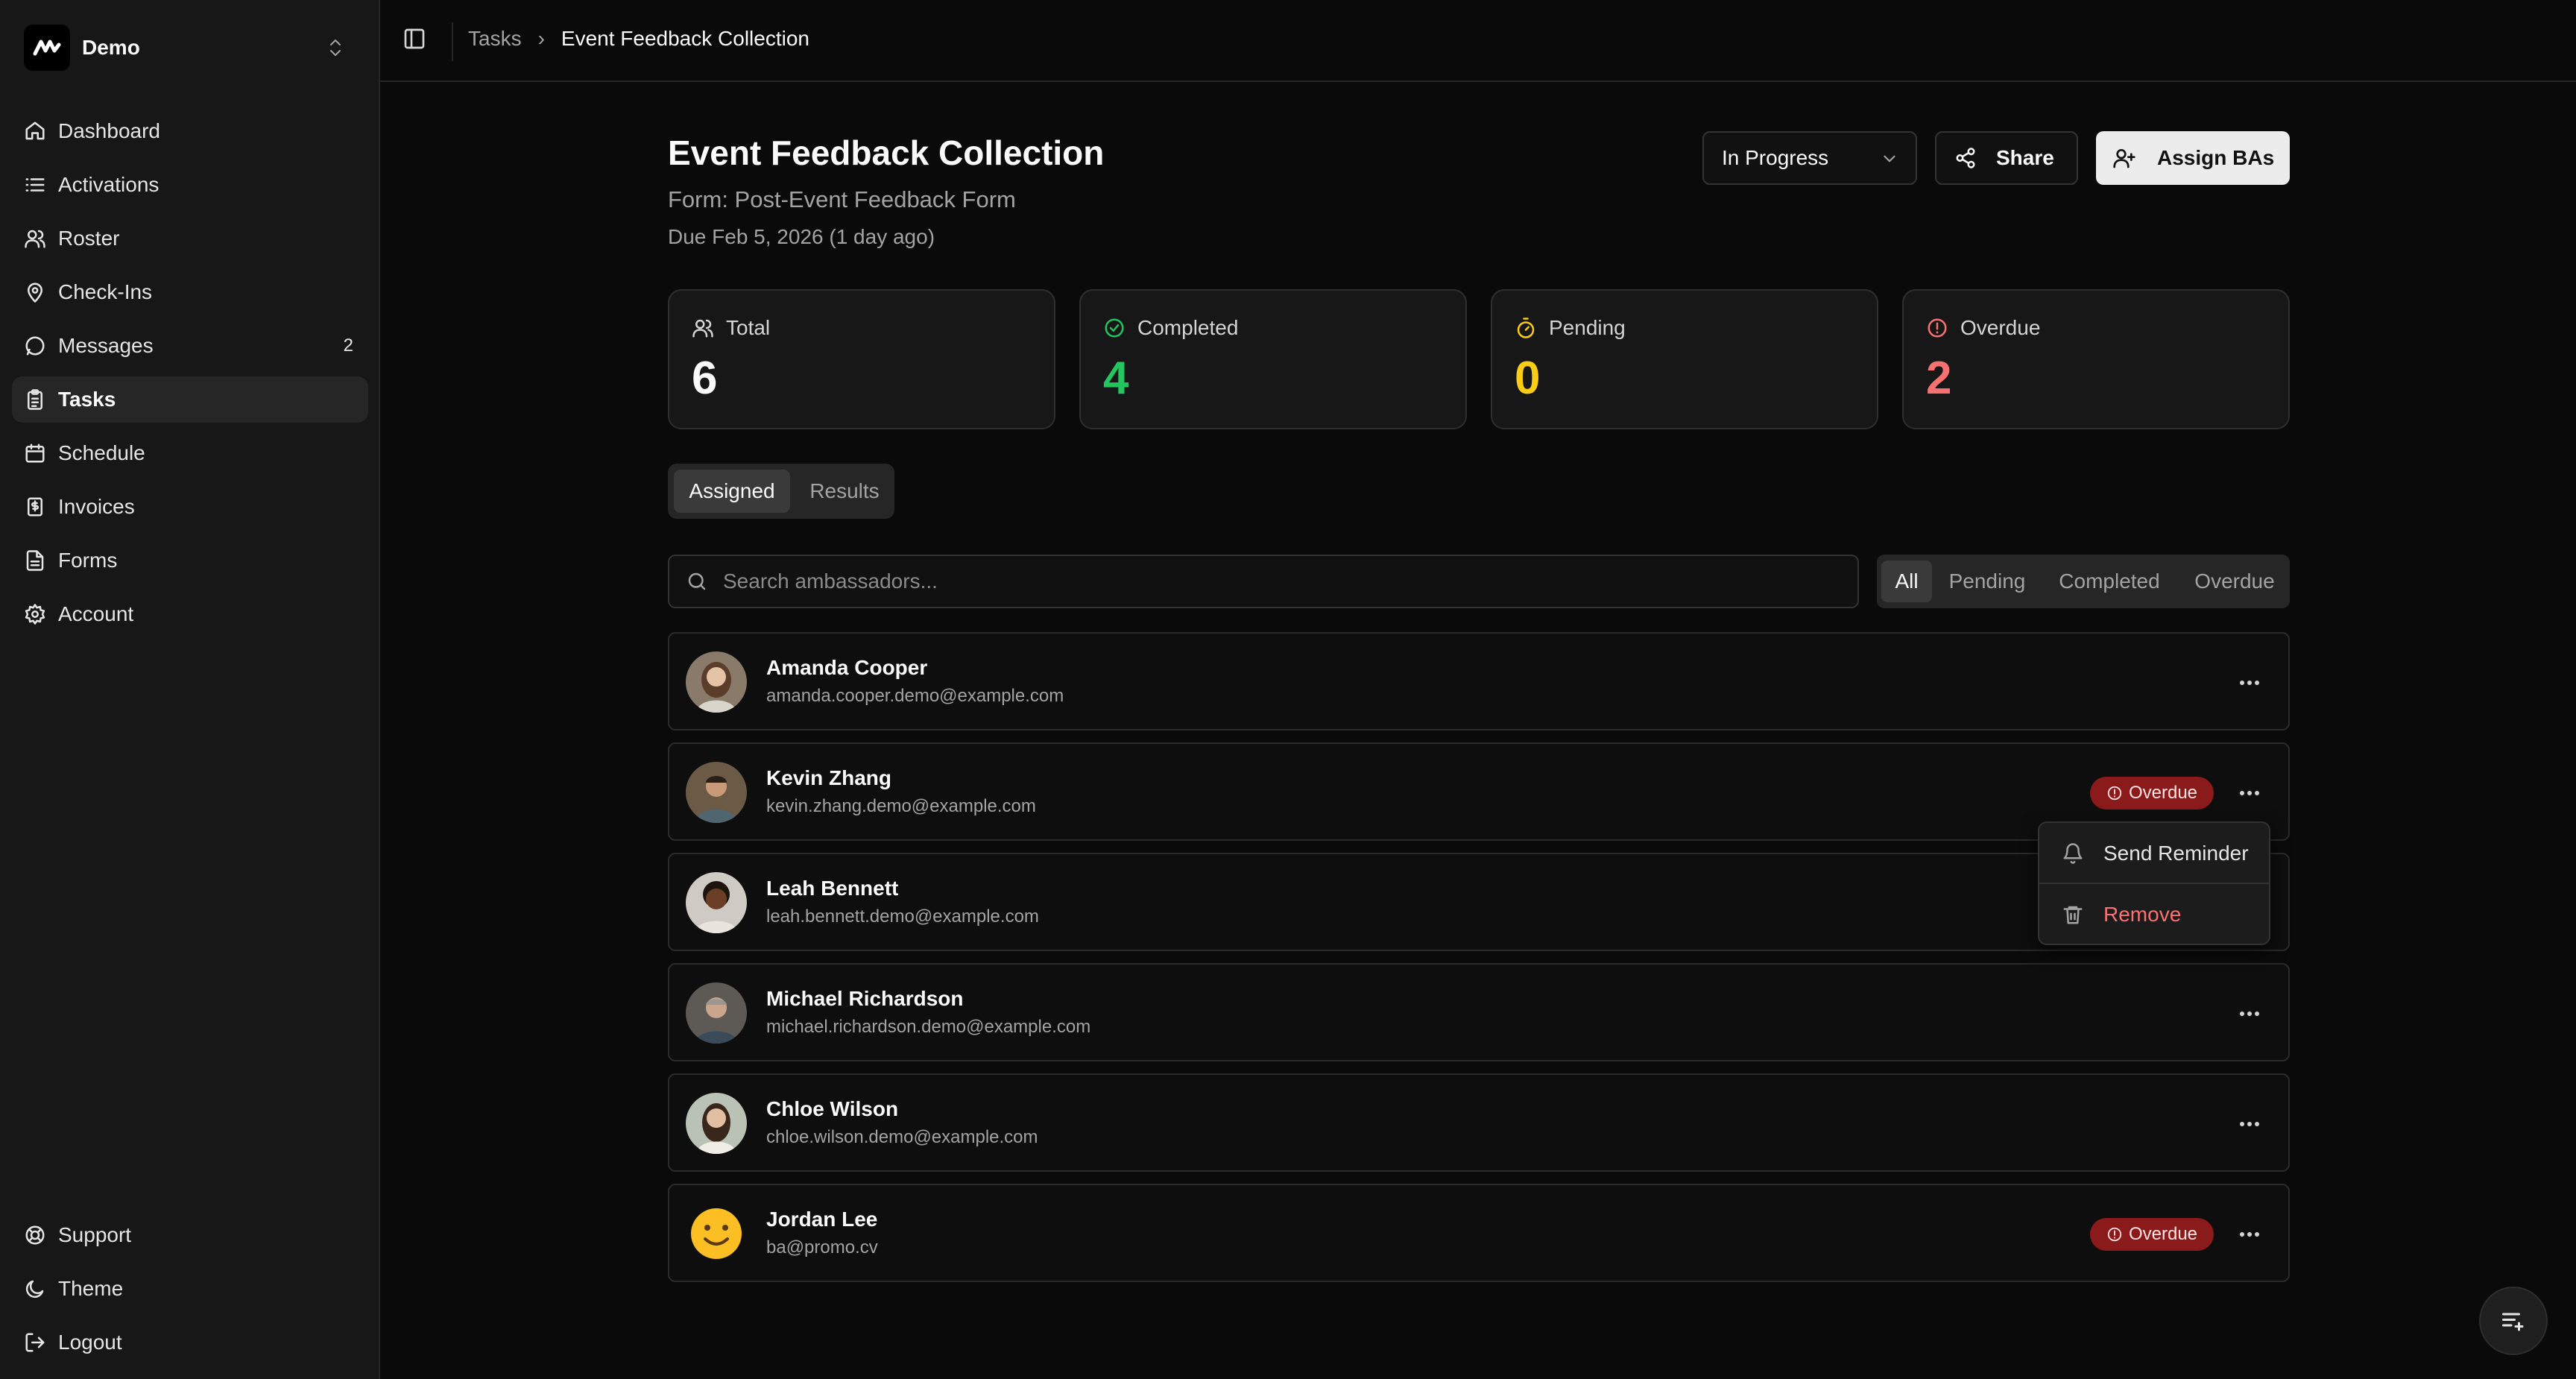  What do you see at coordinates (915, 696) in the screenshot?
I see `ambassador-email: amanda.cooper.demo@example.com` at bounding box center [915, 696].